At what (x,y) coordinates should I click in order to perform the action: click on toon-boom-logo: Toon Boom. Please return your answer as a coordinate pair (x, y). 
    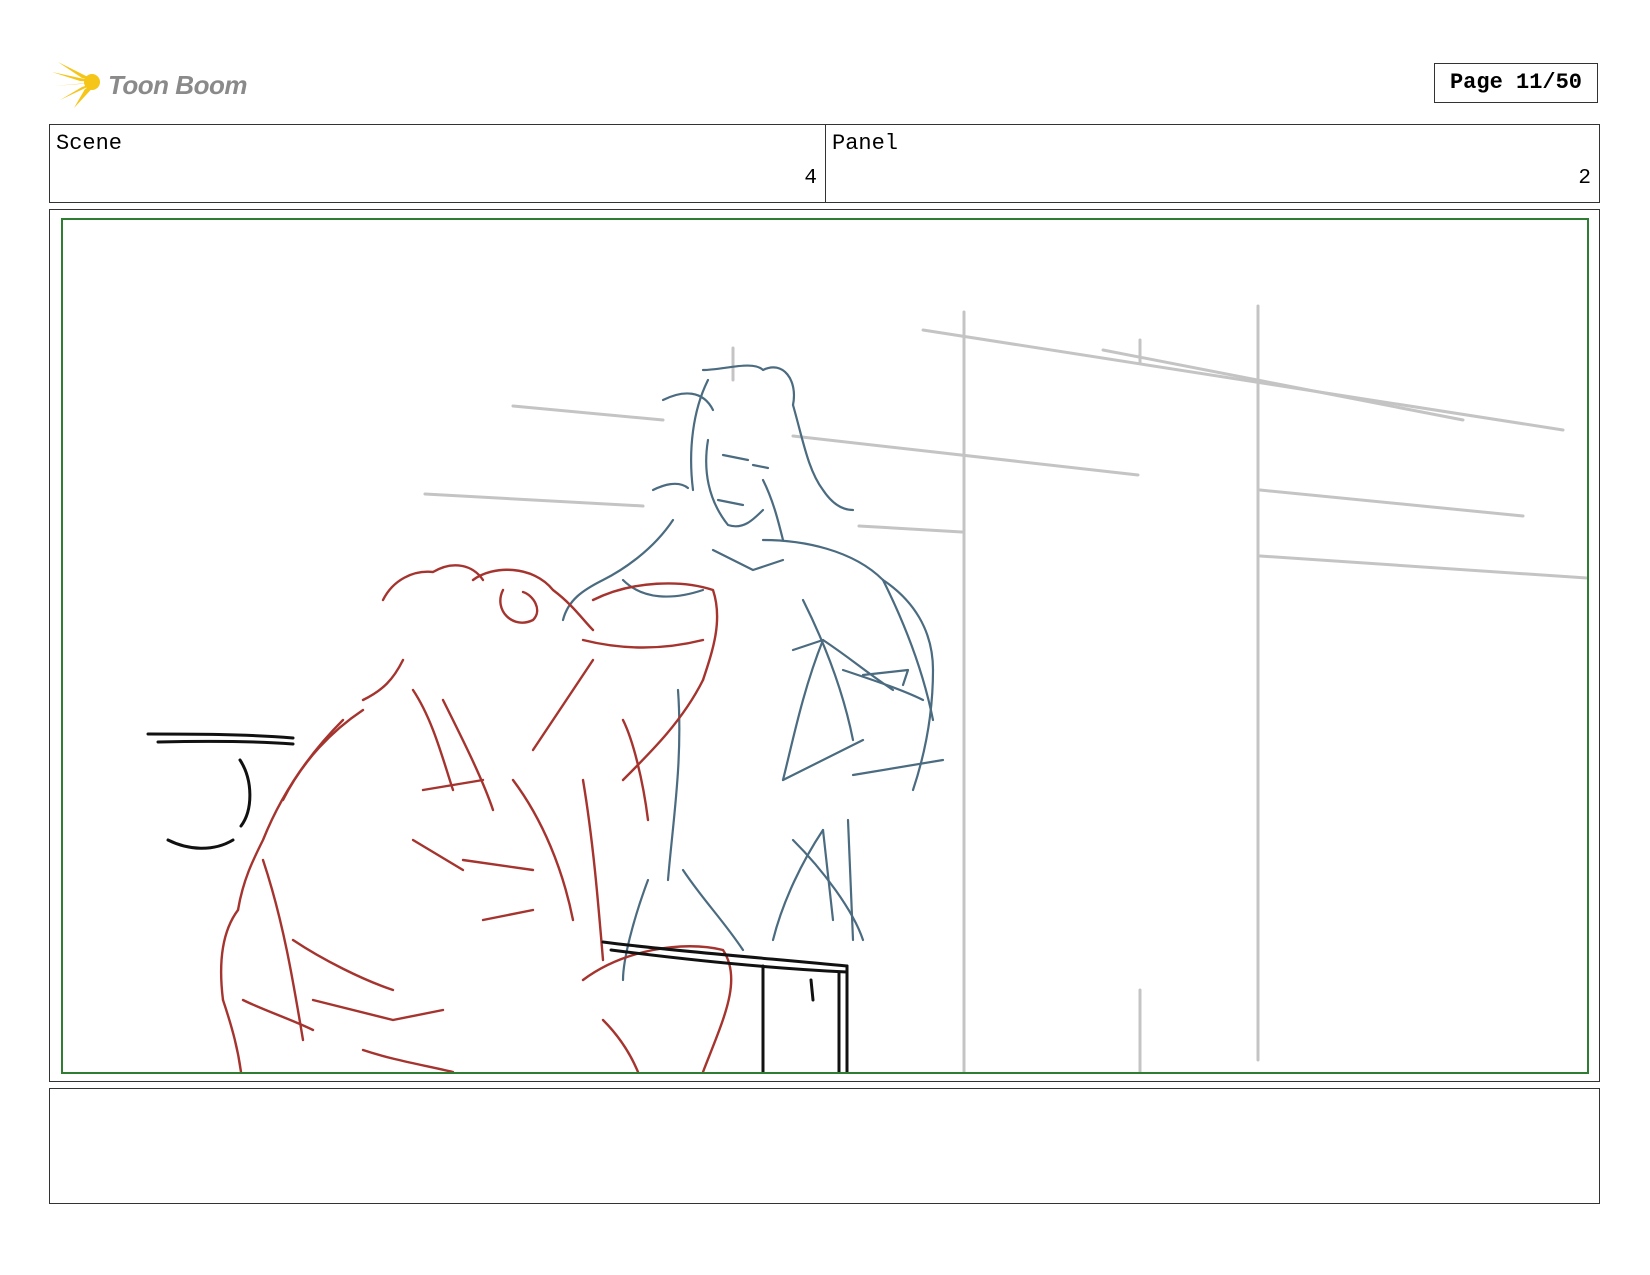
    Looking at the image, I should click on (152, 84).